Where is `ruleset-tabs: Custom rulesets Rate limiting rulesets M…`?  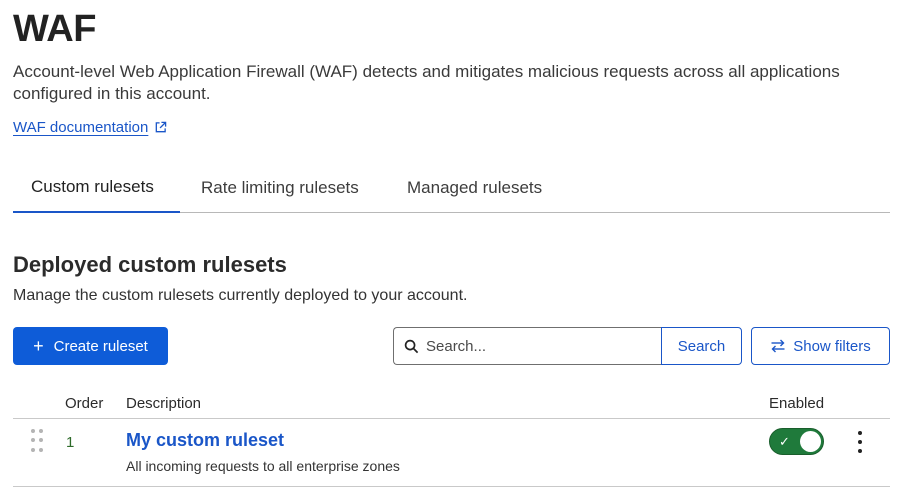
ruleset-tabs: Custom rulesets Rate limiting rulesets M… is located at coordinates (451, 188).